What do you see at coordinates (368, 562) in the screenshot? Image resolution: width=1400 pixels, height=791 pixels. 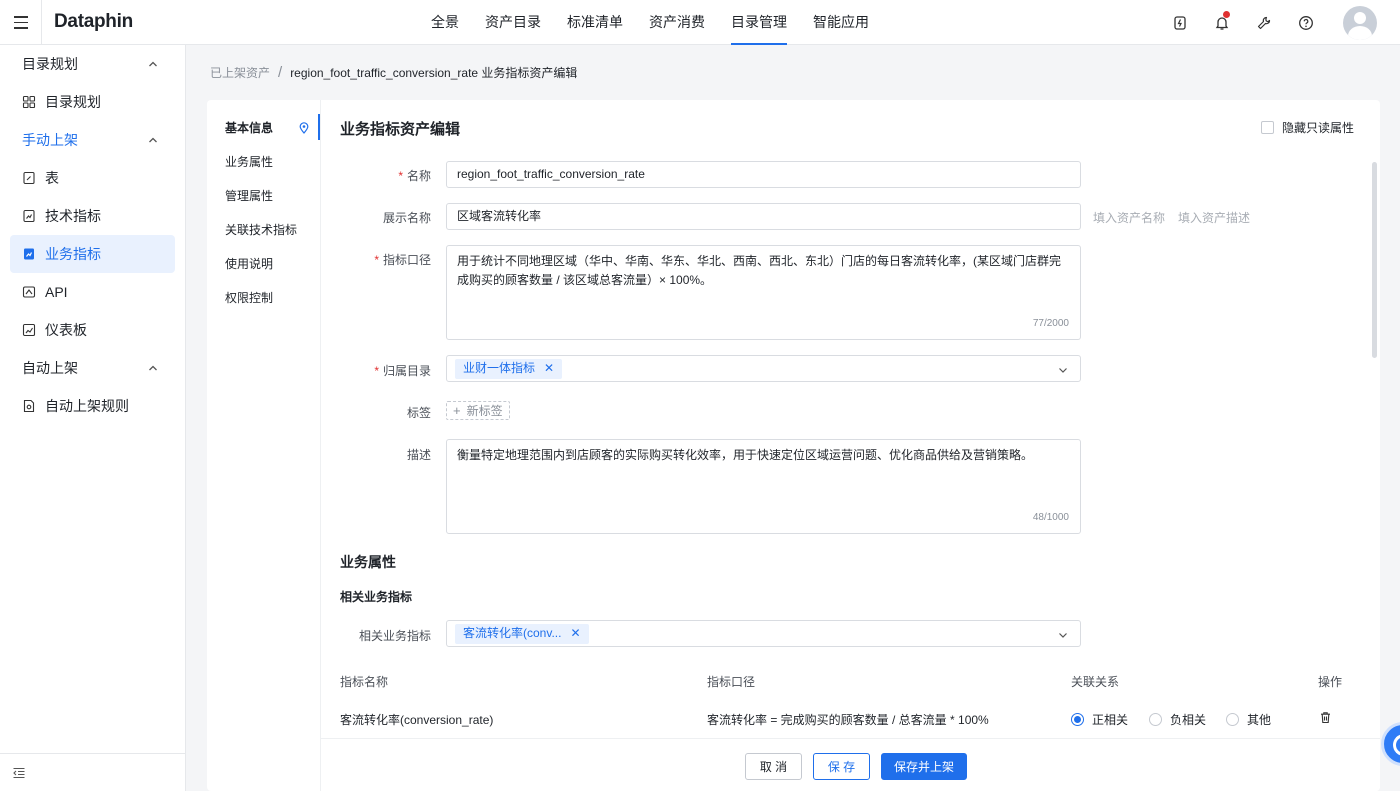 I see `biz-attr-section-title: 业务属性` at bounding box center [368, 562].